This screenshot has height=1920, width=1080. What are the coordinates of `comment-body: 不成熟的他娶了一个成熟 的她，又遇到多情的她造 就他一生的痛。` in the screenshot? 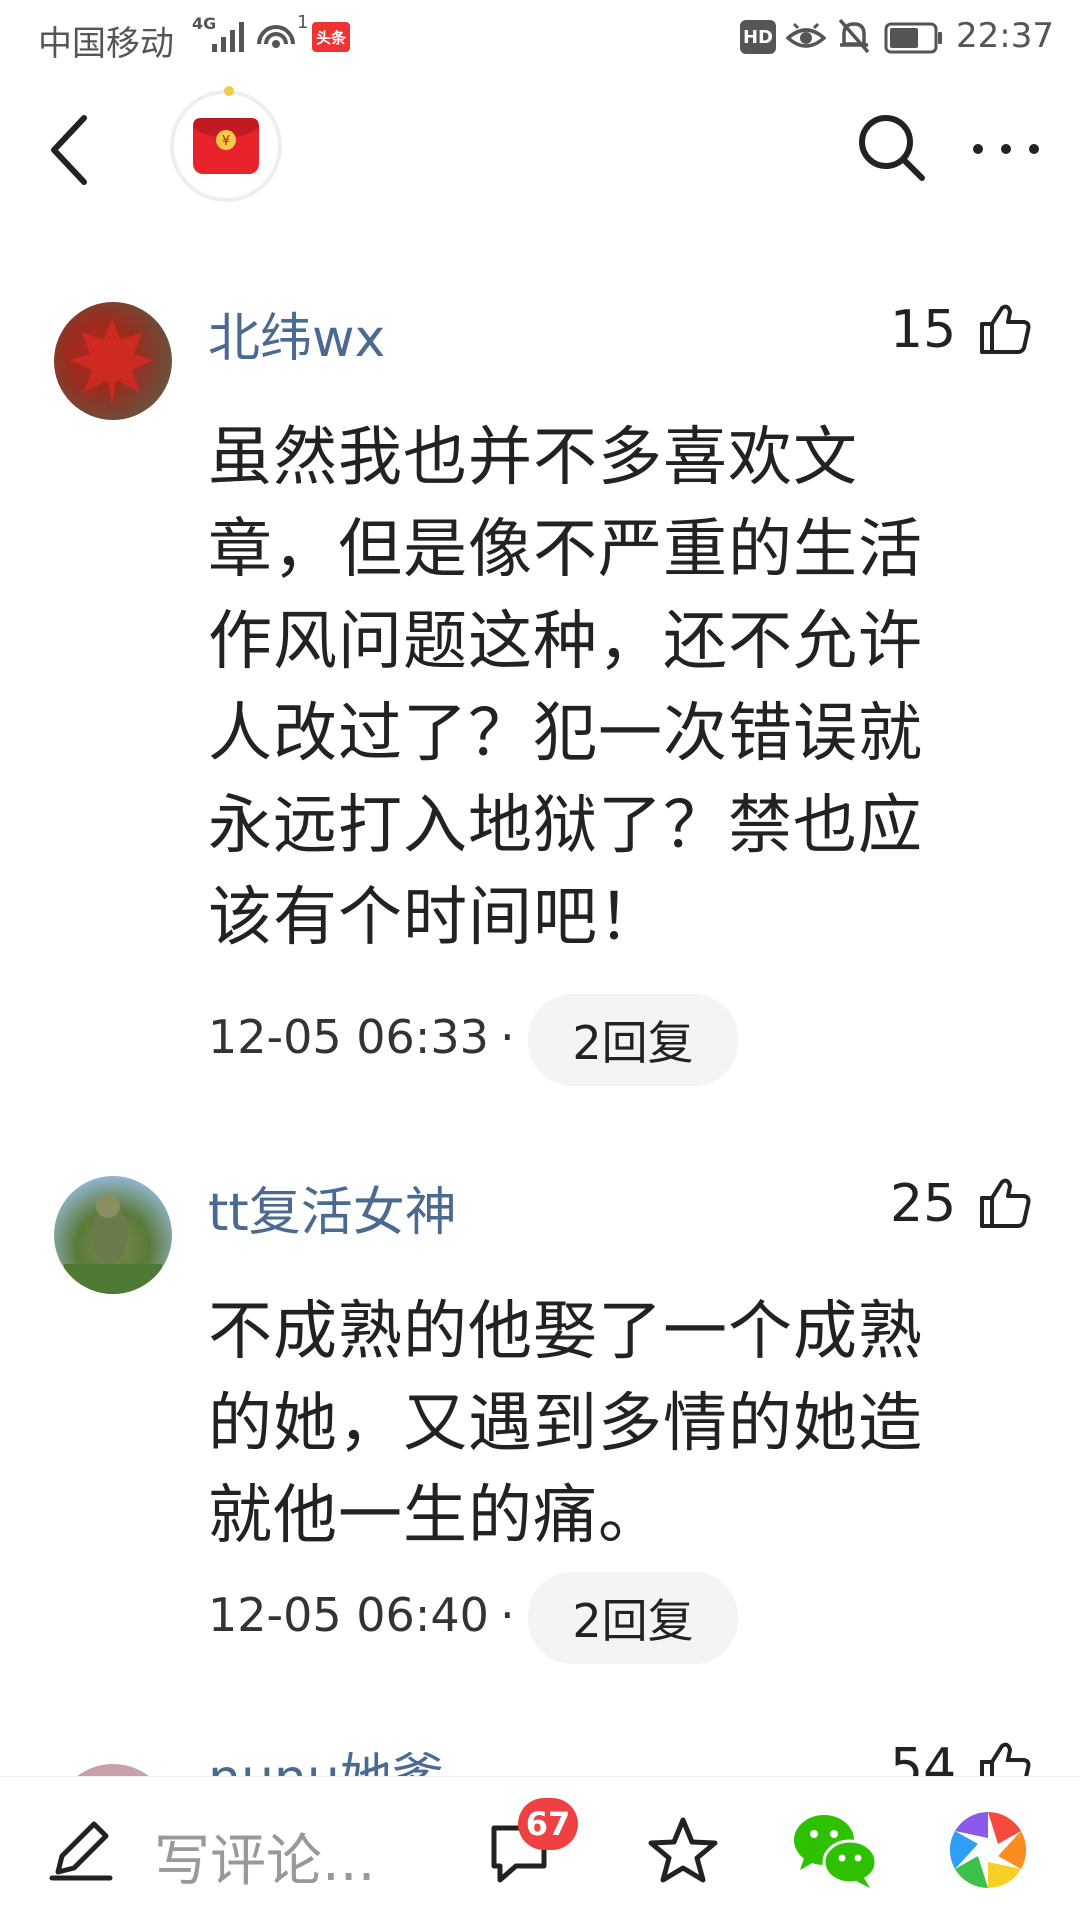 It's located at (598, 1424).